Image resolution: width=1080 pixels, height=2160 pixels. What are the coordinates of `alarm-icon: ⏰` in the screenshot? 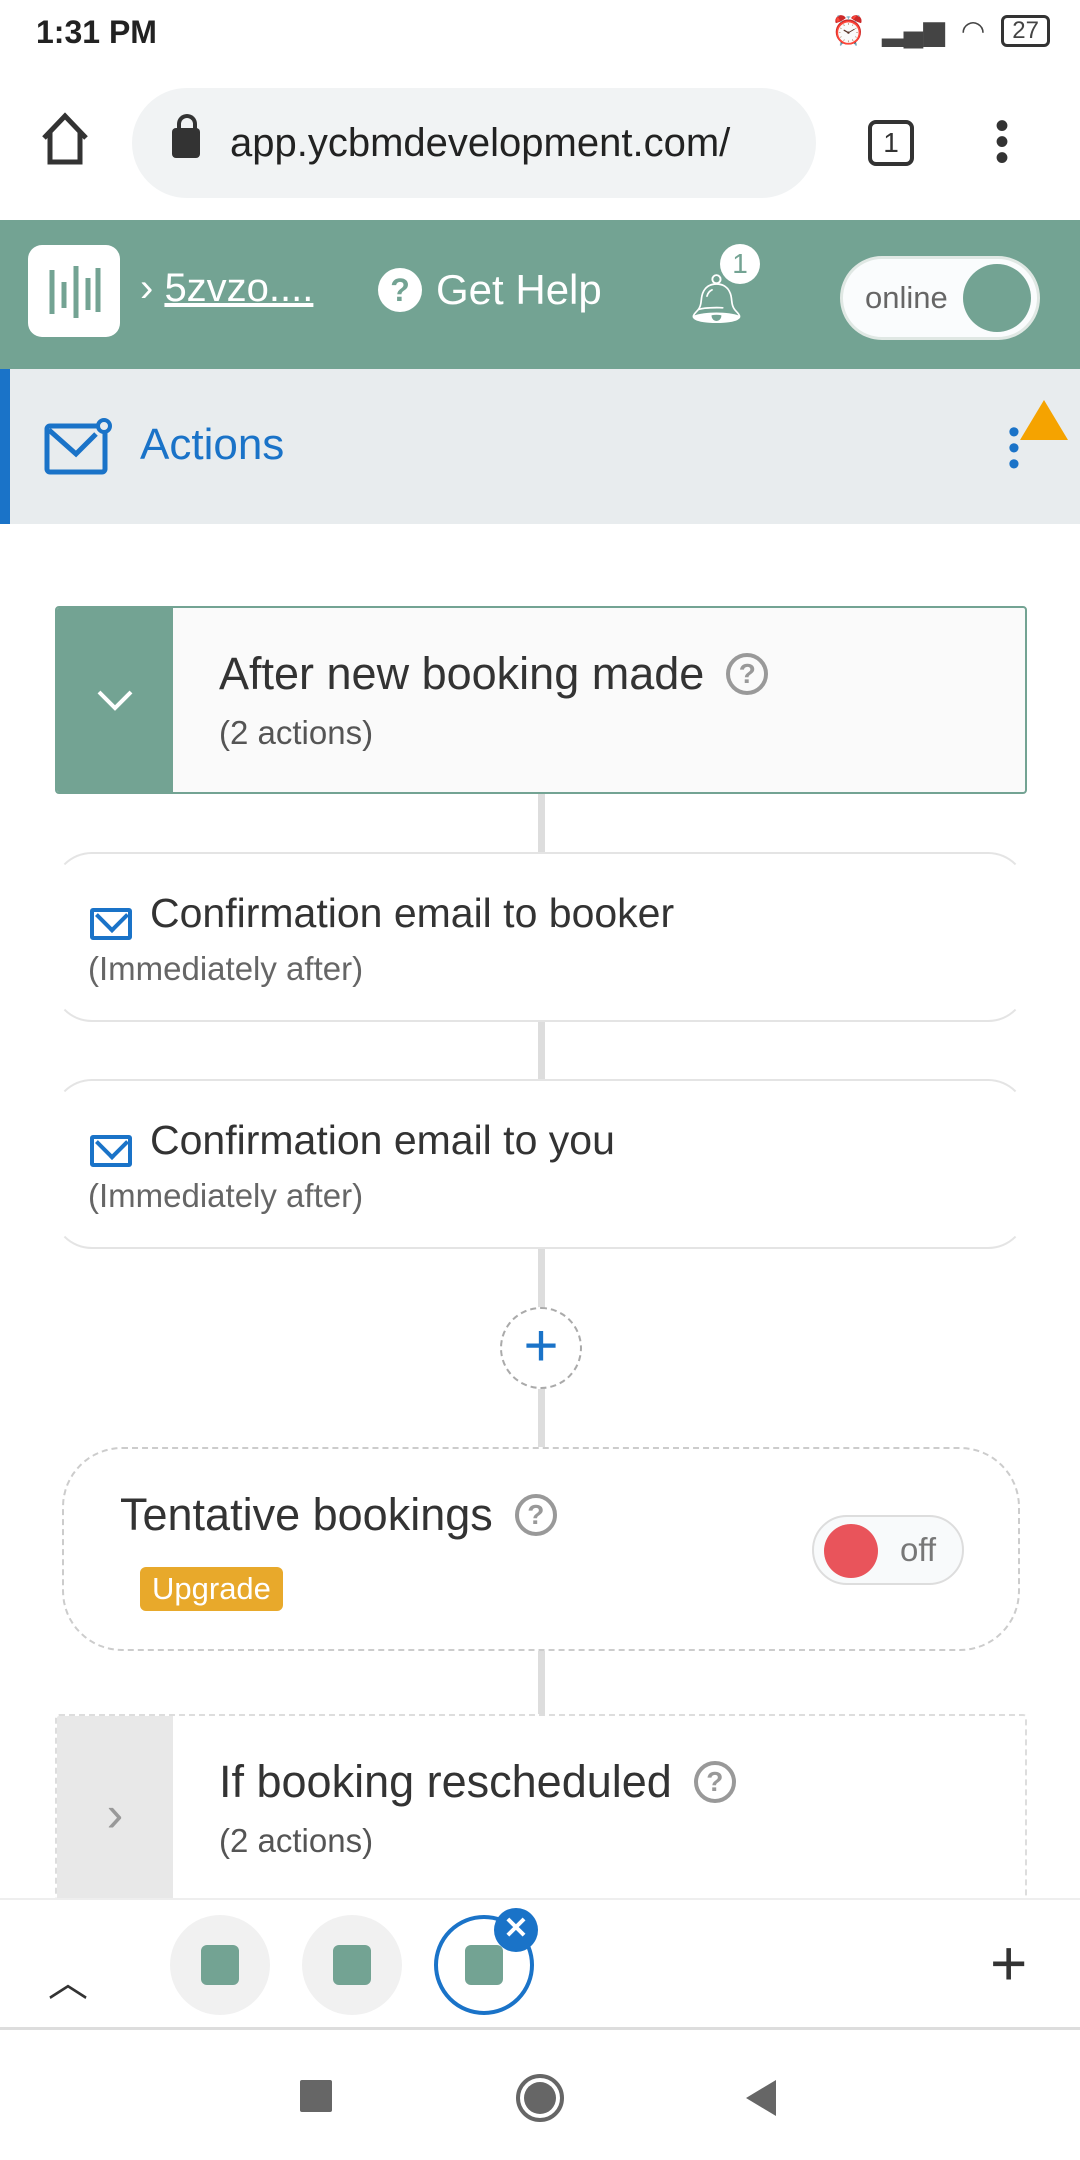 It's located at (848, 30).